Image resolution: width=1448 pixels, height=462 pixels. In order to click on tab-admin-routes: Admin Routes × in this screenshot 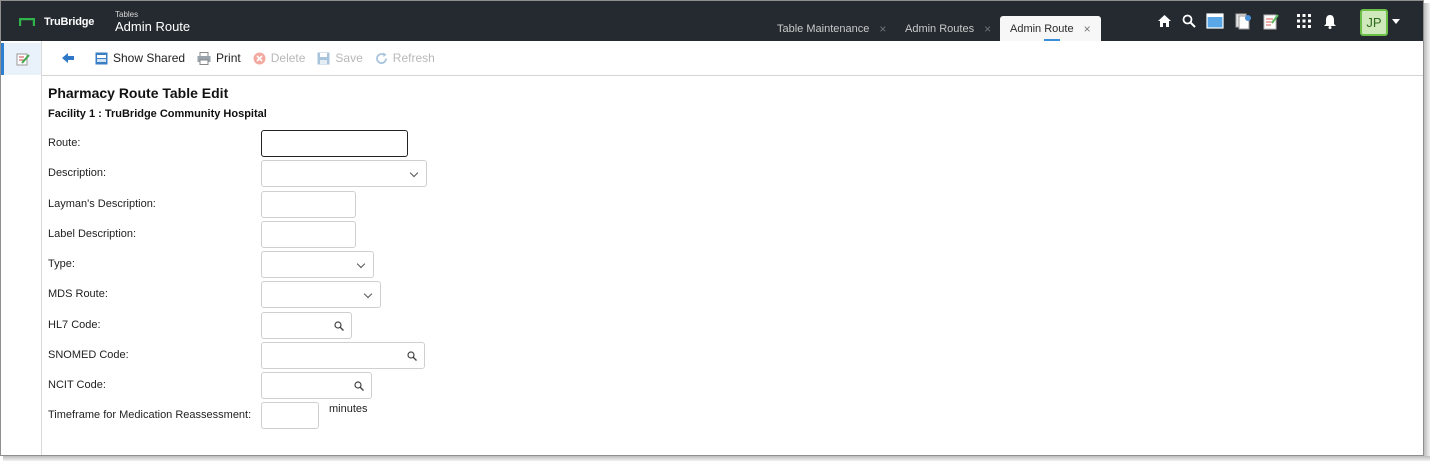, I will do `click(948, 28)`.